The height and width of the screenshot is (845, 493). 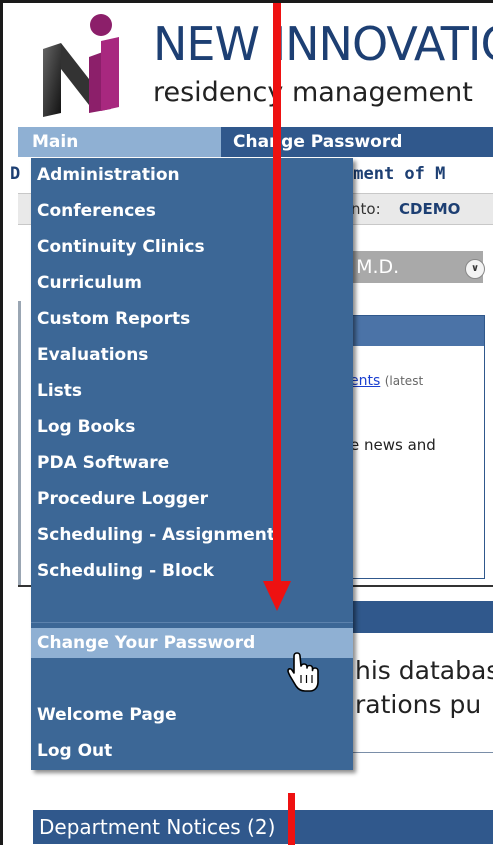 I want to click on welcome-body-text: his databas rations pu, so click(x=424, y=688).